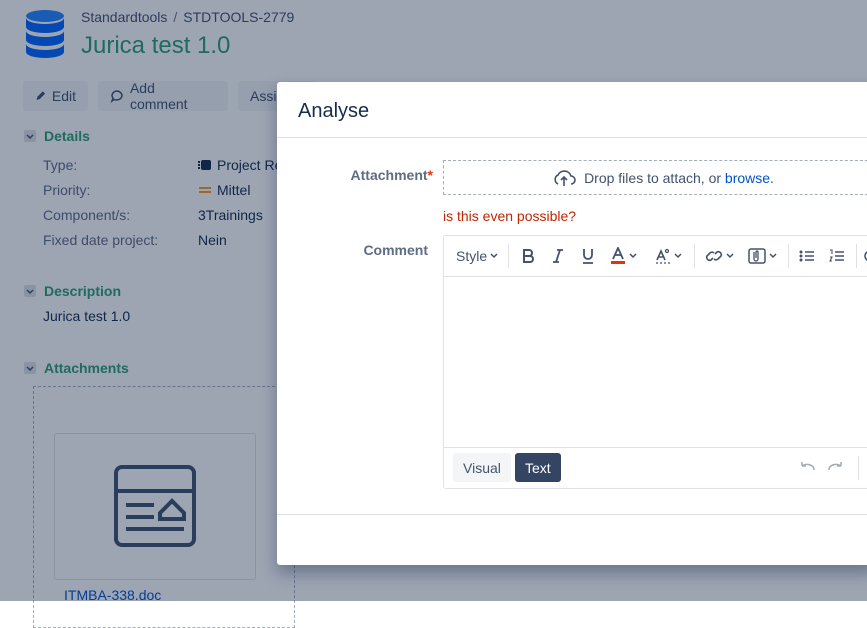 The width and height of the screenshot is (867, 628). I want to click on more-formatting-dropdown, so click(668, 256).